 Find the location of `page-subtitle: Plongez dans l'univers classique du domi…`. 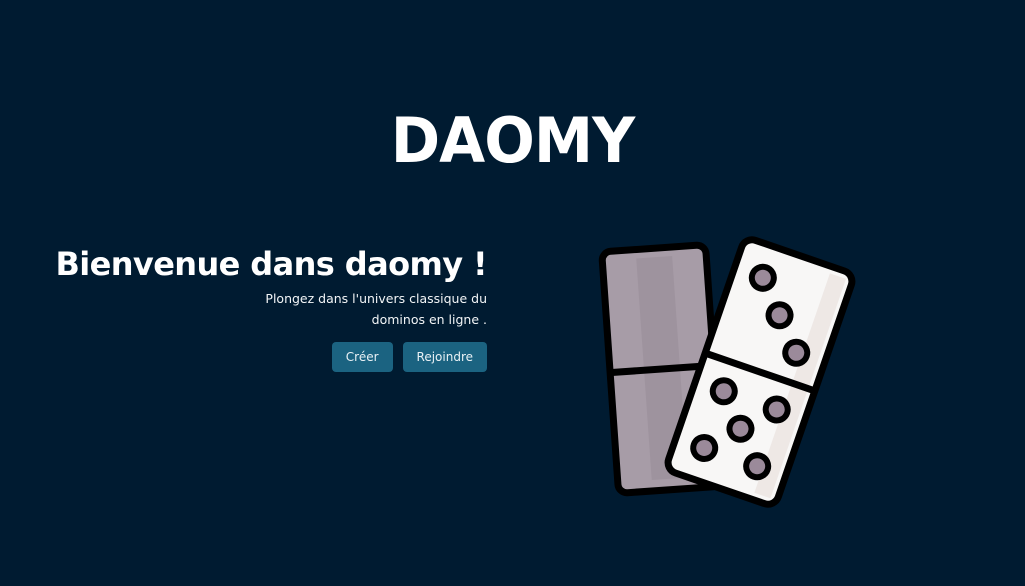

page-subtitle: Plongez dans l'univers classique du domi… is located at coordinates (376, 309).